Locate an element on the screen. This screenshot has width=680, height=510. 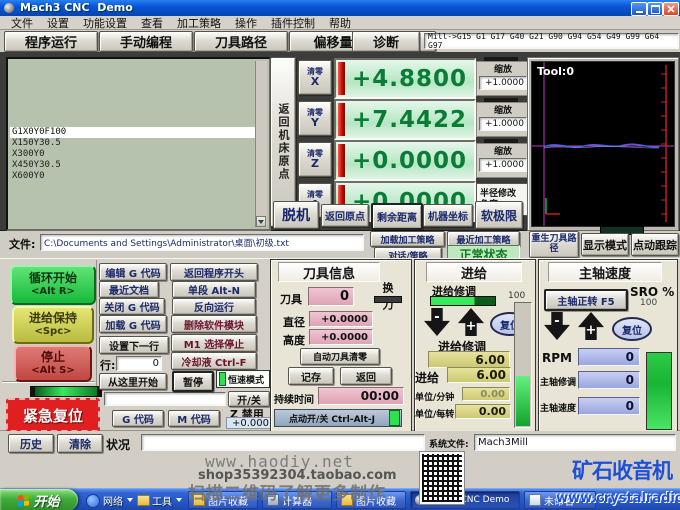
menu-config: 设置 is located at coordinates (58, 23).